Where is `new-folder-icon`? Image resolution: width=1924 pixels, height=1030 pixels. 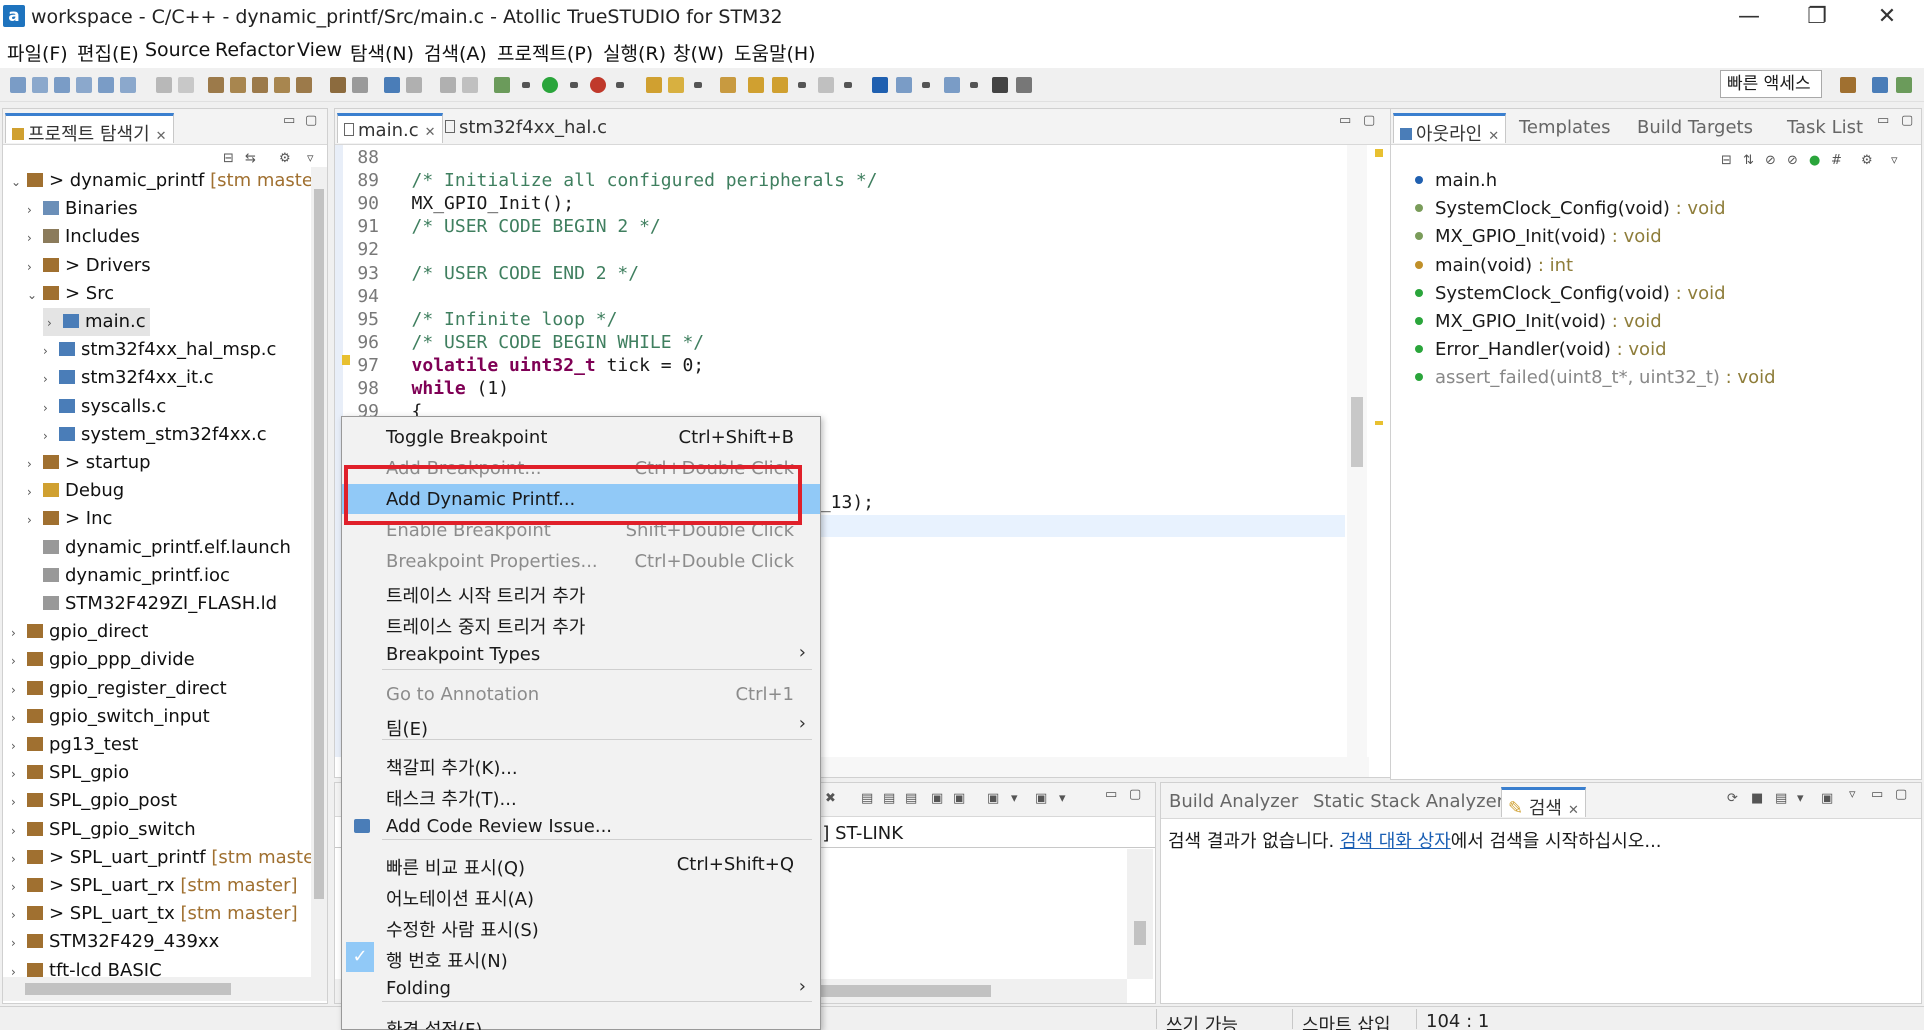
new-folder-icon is located at coordinates (106, 85).